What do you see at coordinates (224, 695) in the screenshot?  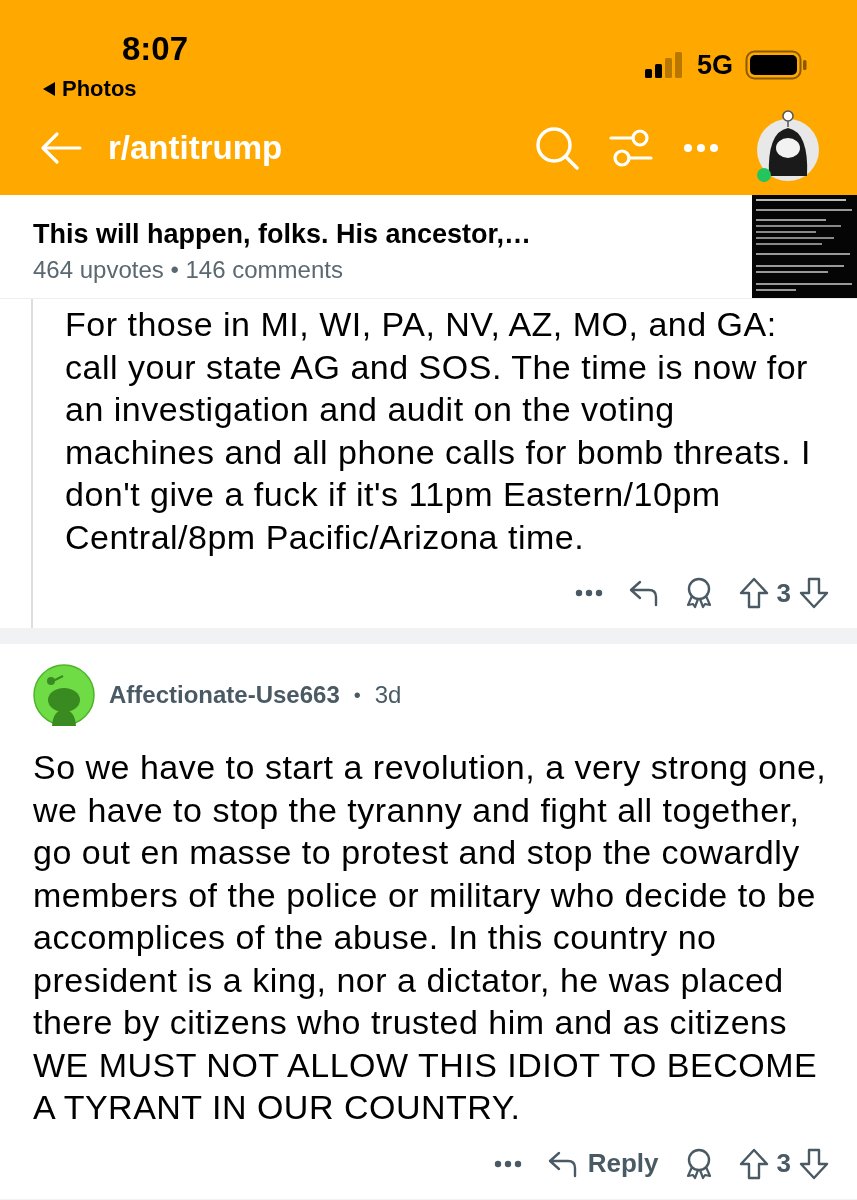 I see `comment-author: Affectionate-Use663` at bounding box center [224, 695].